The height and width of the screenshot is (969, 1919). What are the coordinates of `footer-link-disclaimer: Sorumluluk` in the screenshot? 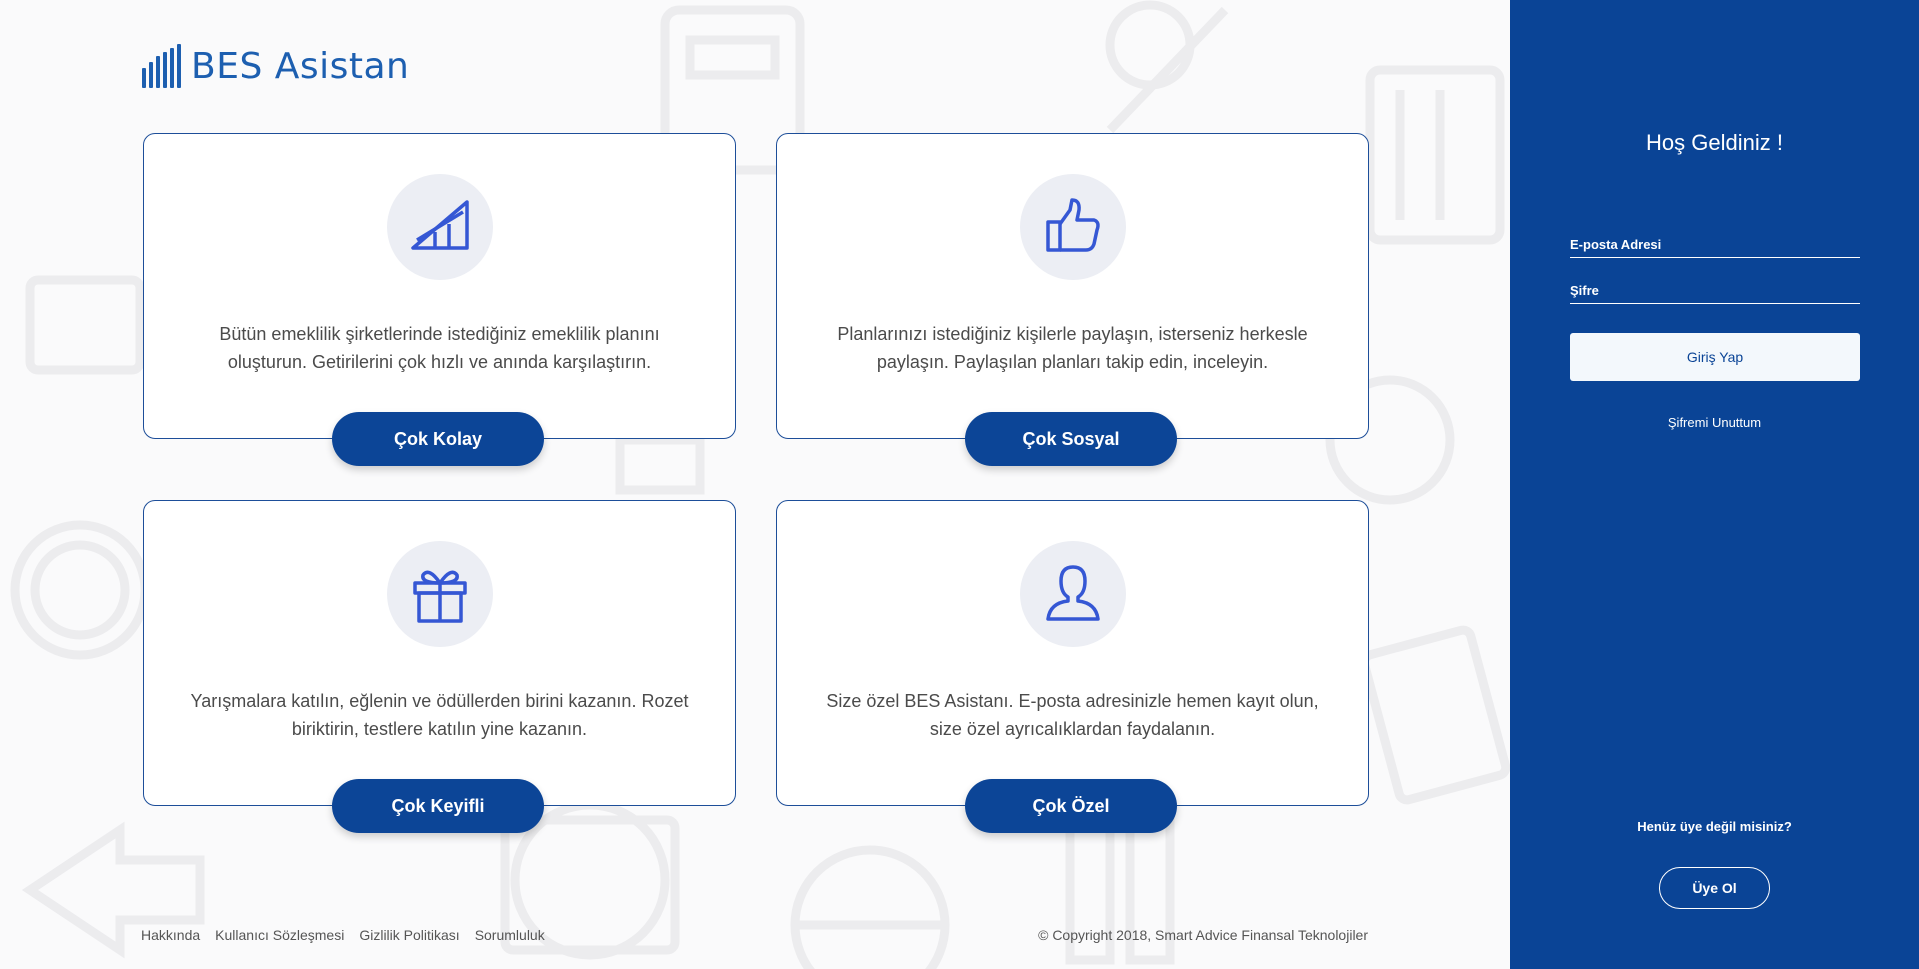 It's located at (510, 935).